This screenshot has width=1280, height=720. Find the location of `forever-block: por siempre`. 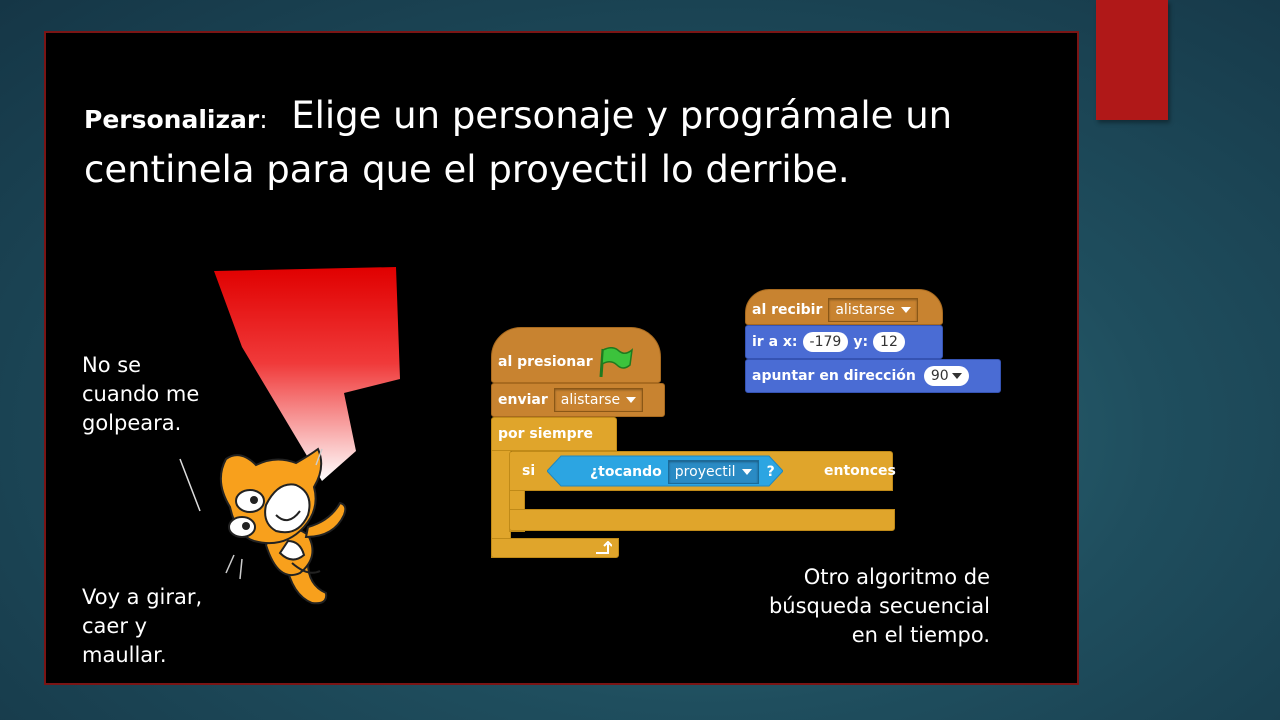

forever-block: por siempre is located at coordinates (554, 434).